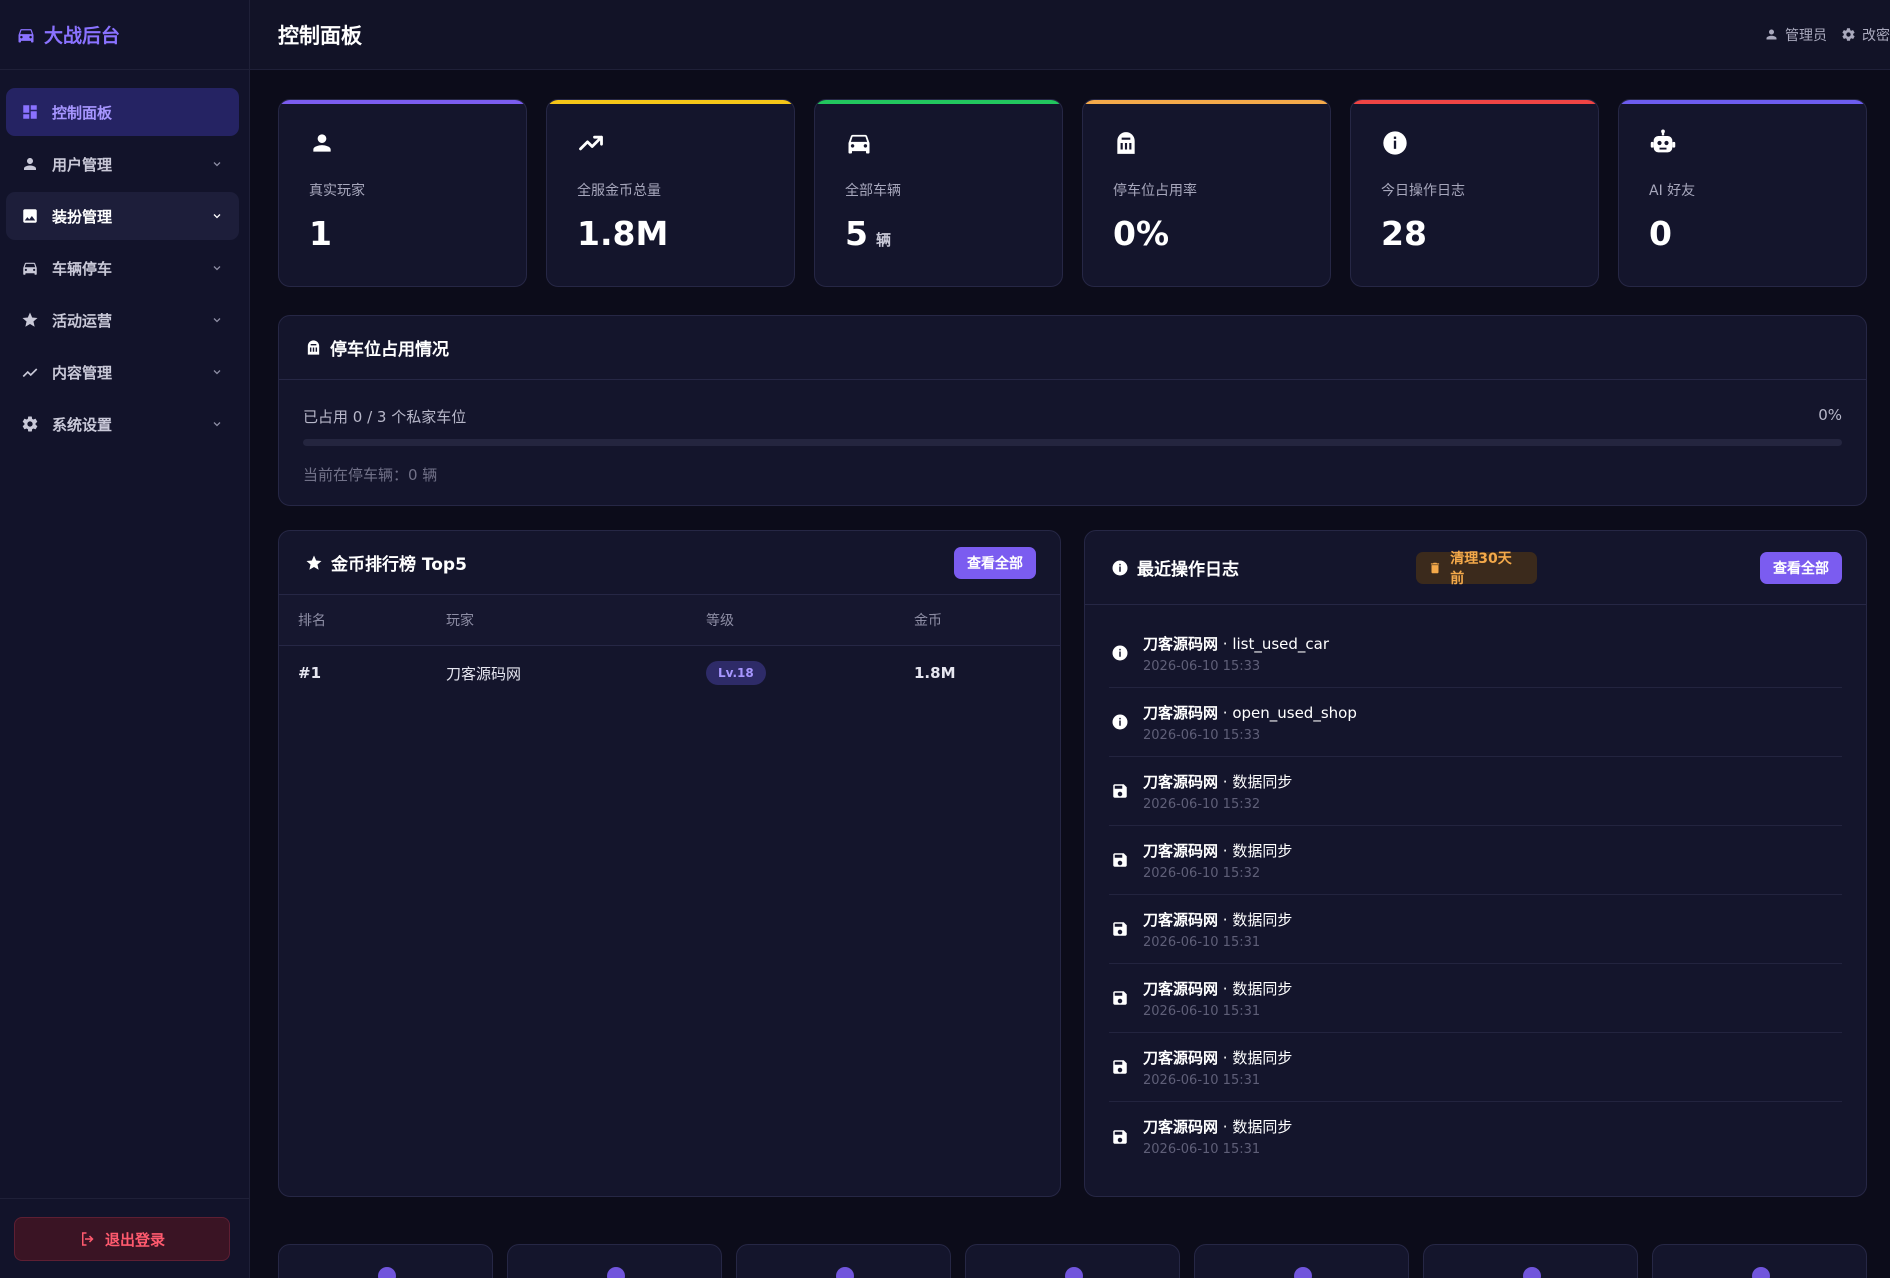  What do you see at coordinates (122, 320) in the screenshot?
I see `sidebar-item-events: 活动运营` at bounding box center [122, 320].